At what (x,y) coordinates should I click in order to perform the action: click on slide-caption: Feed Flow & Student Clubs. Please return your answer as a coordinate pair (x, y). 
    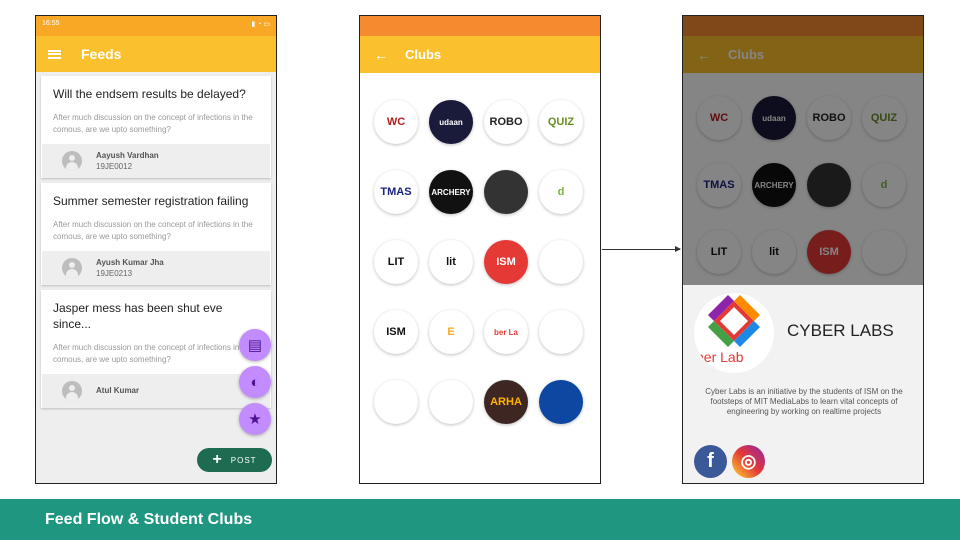
    Looking at the image, I should click on (480, 519).